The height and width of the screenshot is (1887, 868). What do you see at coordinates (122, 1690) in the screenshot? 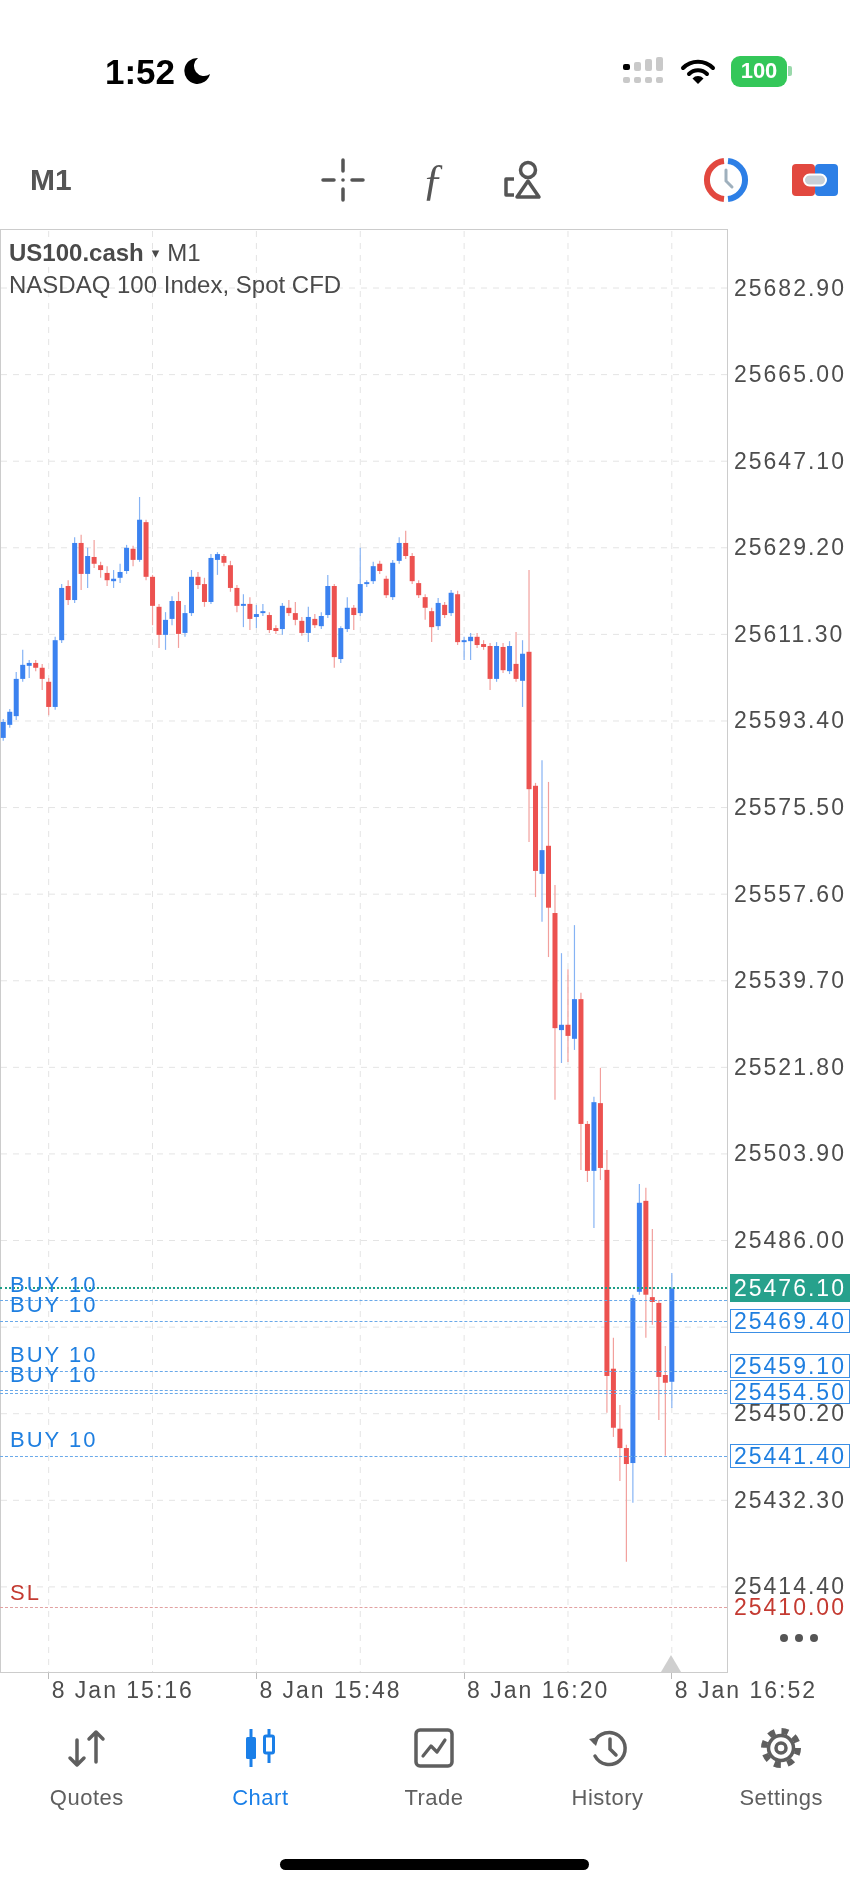
I see `time-axis-label: 8 Jan 15:16` at bounding box center [122, 1690].